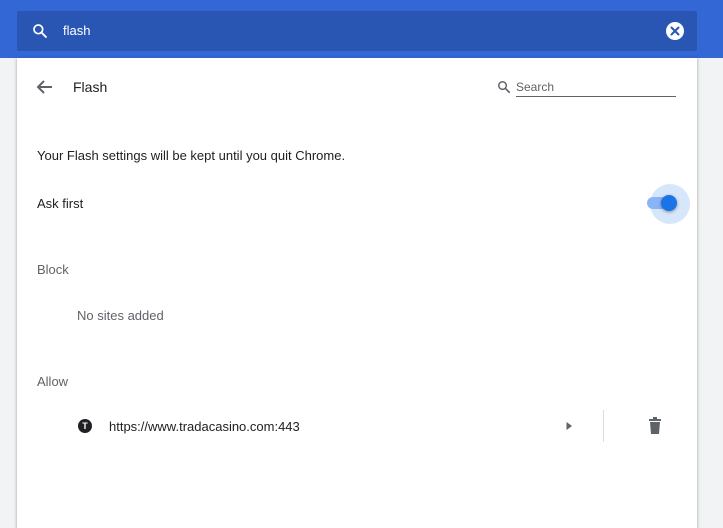  I want to click on site-favicon-letter: T, so click(85, 426).